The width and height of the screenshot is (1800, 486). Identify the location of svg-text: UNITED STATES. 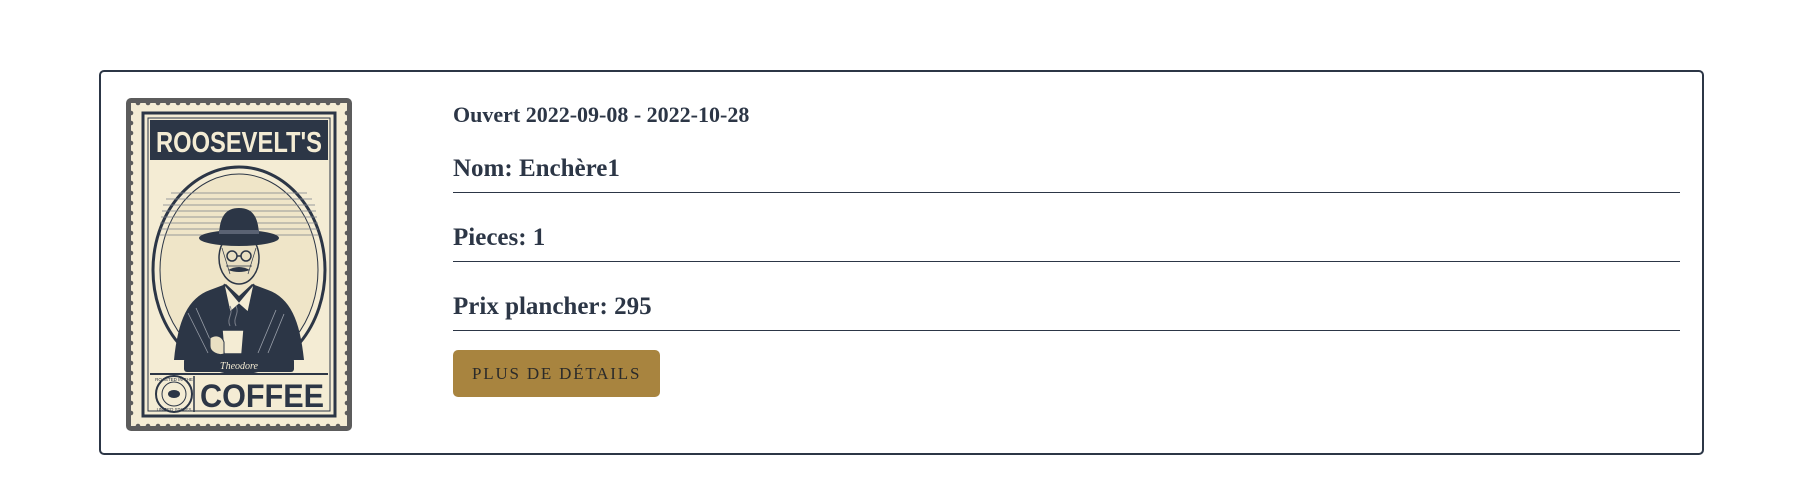
(174, 409).